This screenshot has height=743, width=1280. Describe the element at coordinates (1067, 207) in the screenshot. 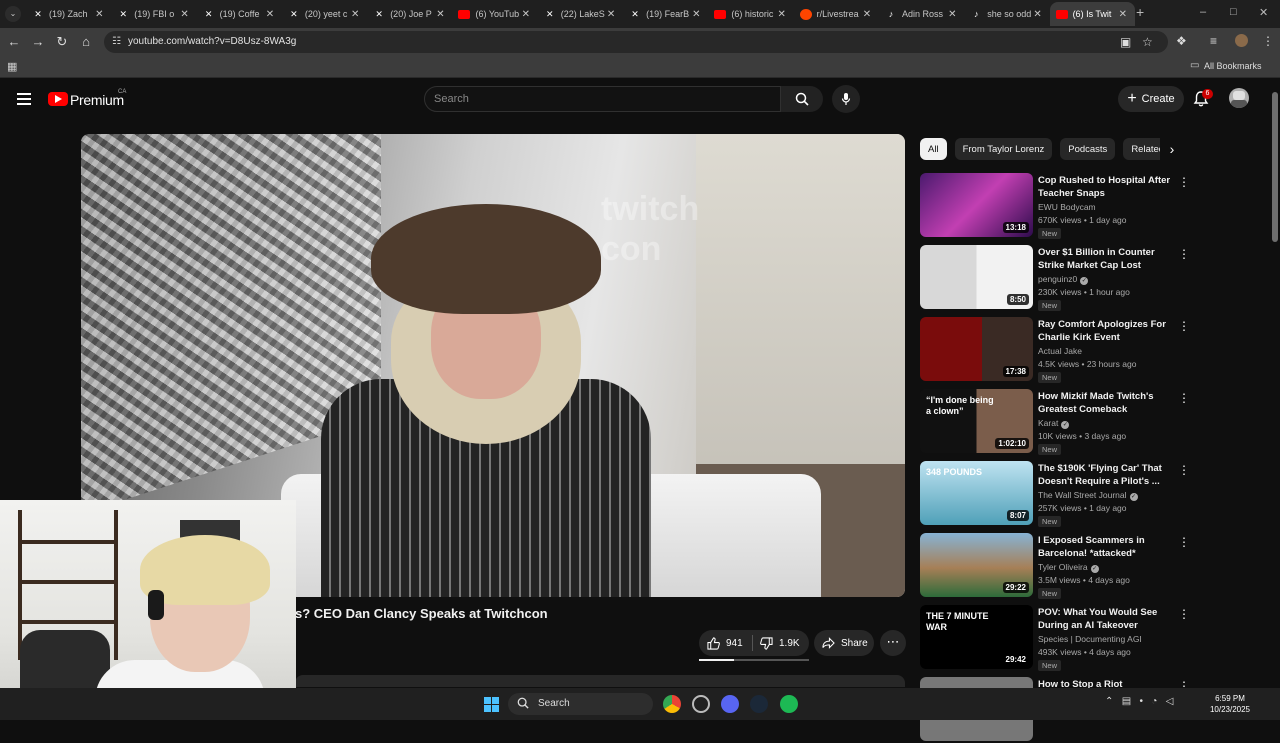

I see `channel-name: EWU Bodycam` at that location.